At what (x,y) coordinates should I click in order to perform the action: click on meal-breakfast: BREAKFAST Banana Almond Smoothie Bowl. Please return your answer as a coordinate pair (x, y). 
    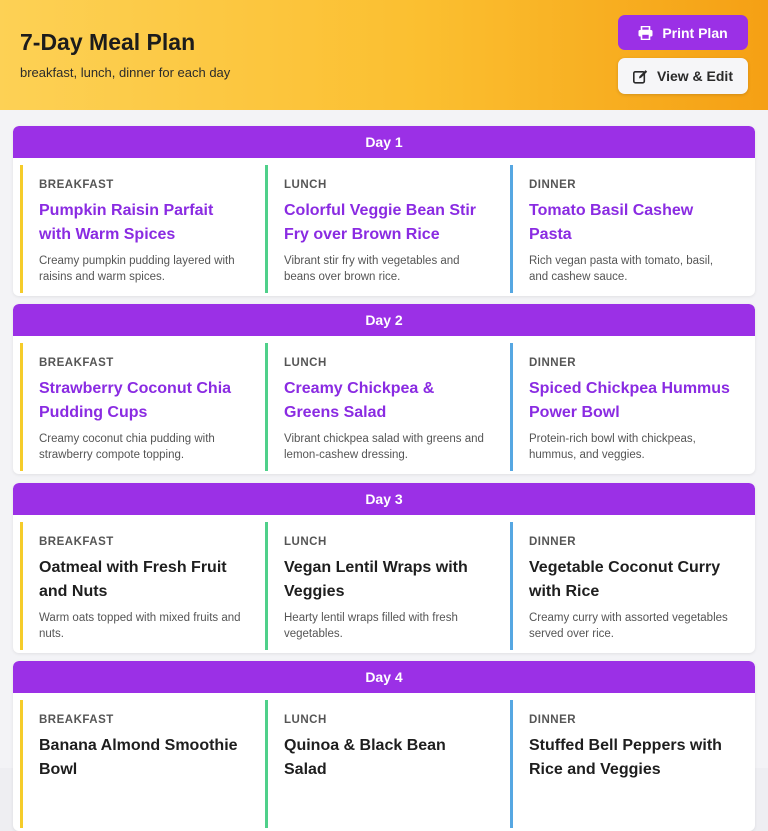
    Looking at the image, I should click on (135, 764).